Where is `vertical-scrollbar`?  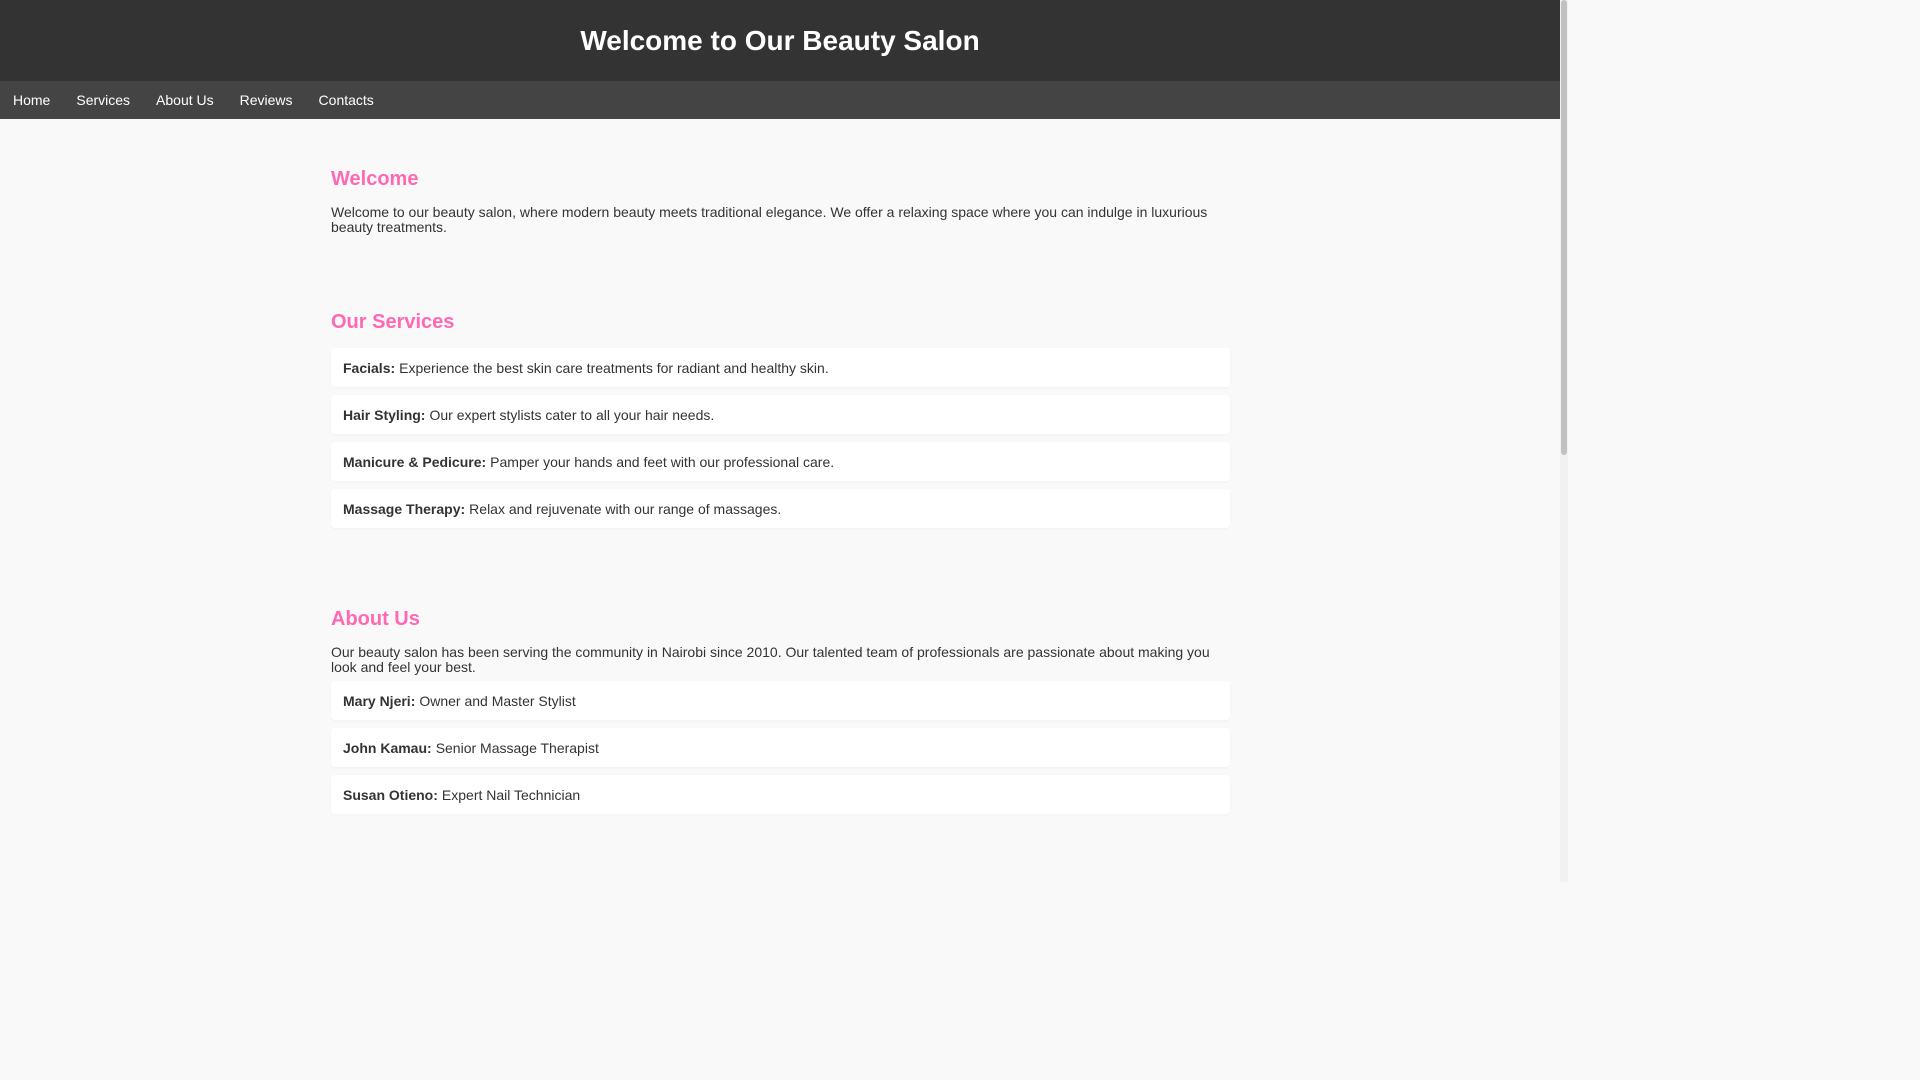
vertical-scrollbar is located at coordinates (1564, 441).